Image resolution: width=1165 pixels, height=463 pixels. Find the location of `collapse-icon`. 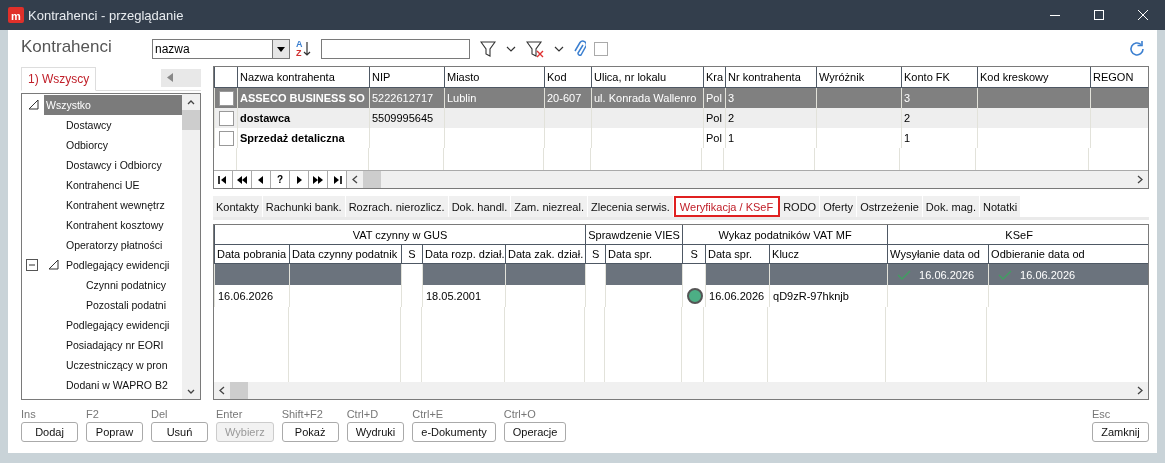

collapse-icon is located at coordinates (32, 264).